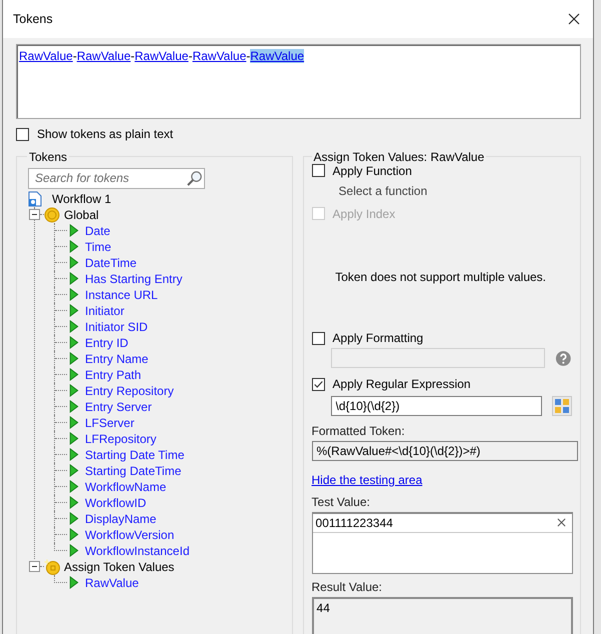 The width and height of the screenshot is (601, 634). Describe the element at coordinates (52, 566) in the screenshot. I see `coin-sparkle-icon` at that location.